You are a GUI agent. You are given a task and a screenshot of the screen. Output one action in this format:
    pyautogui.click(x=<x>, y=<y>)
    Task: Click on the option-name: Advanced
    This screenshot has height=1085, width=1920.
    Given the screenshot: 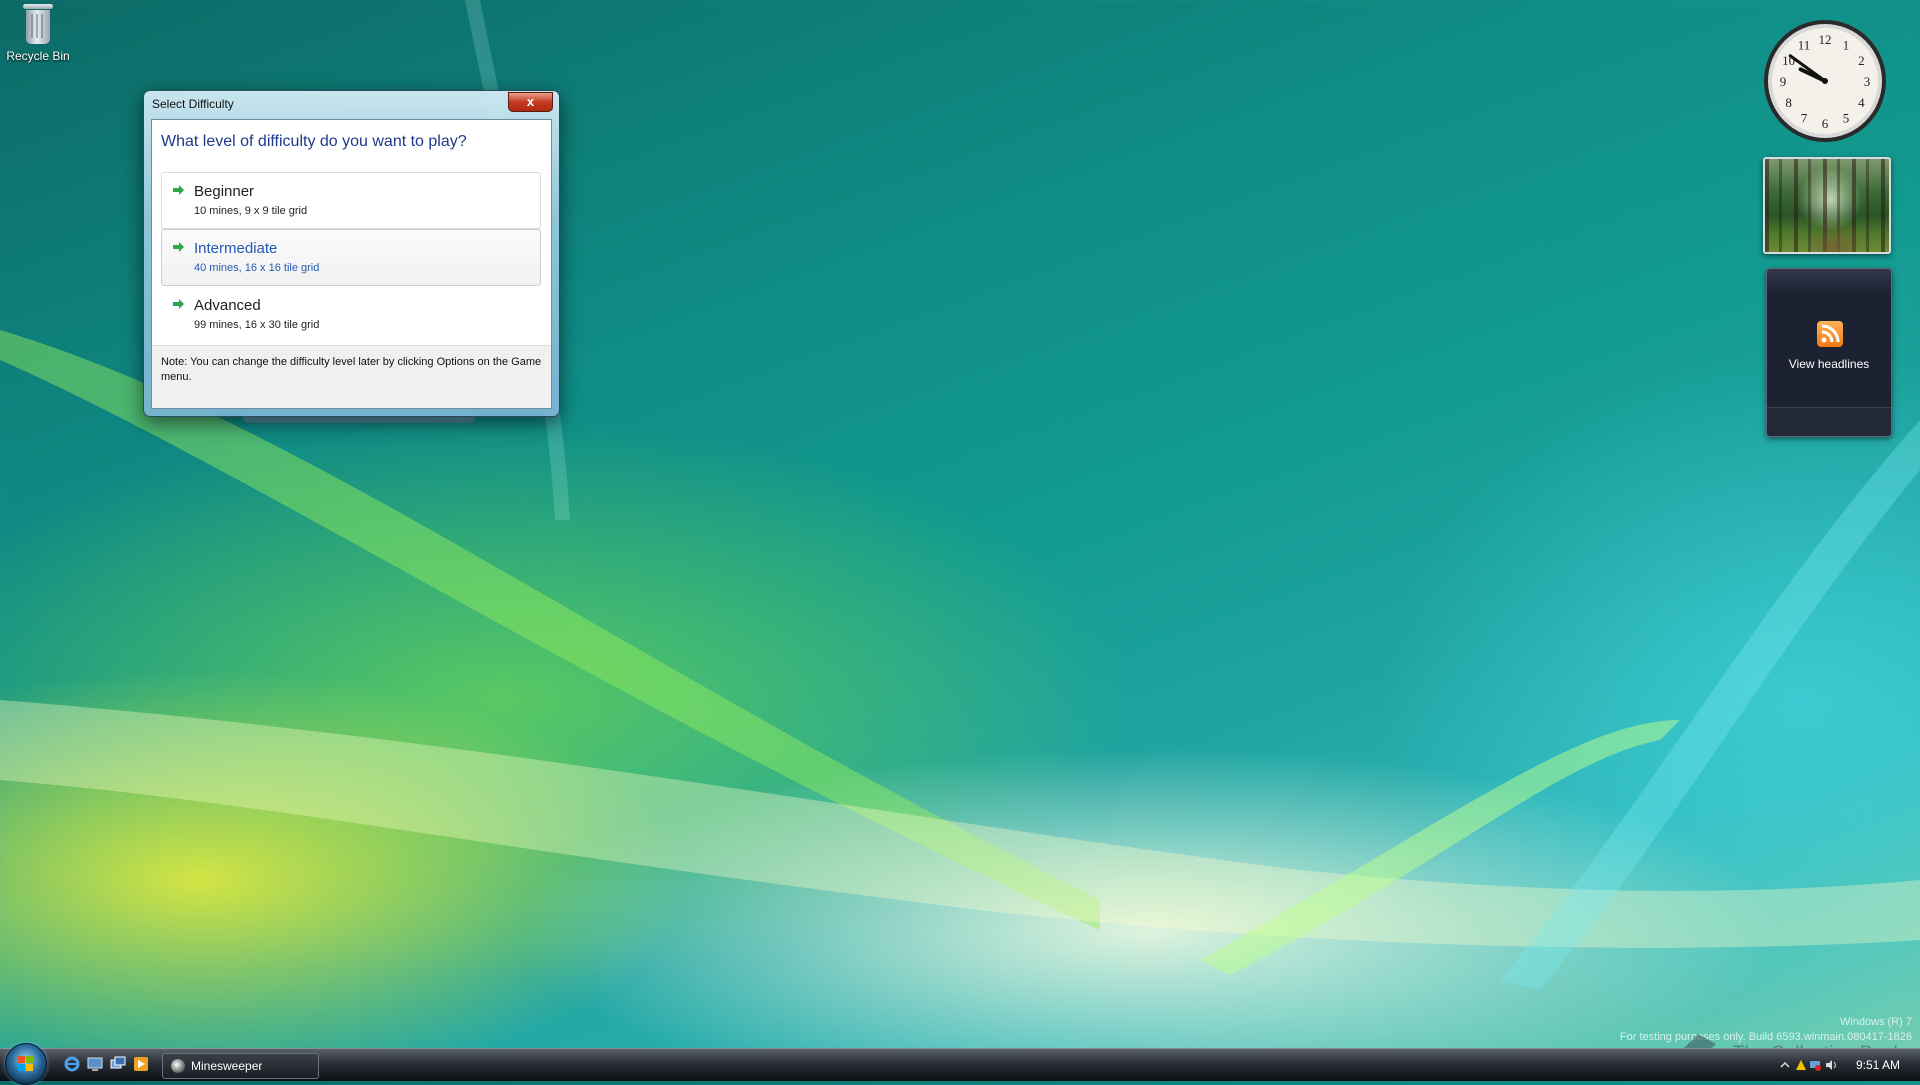 What is the action you would take?
    pyautogui.click(x=227, y=305)
    